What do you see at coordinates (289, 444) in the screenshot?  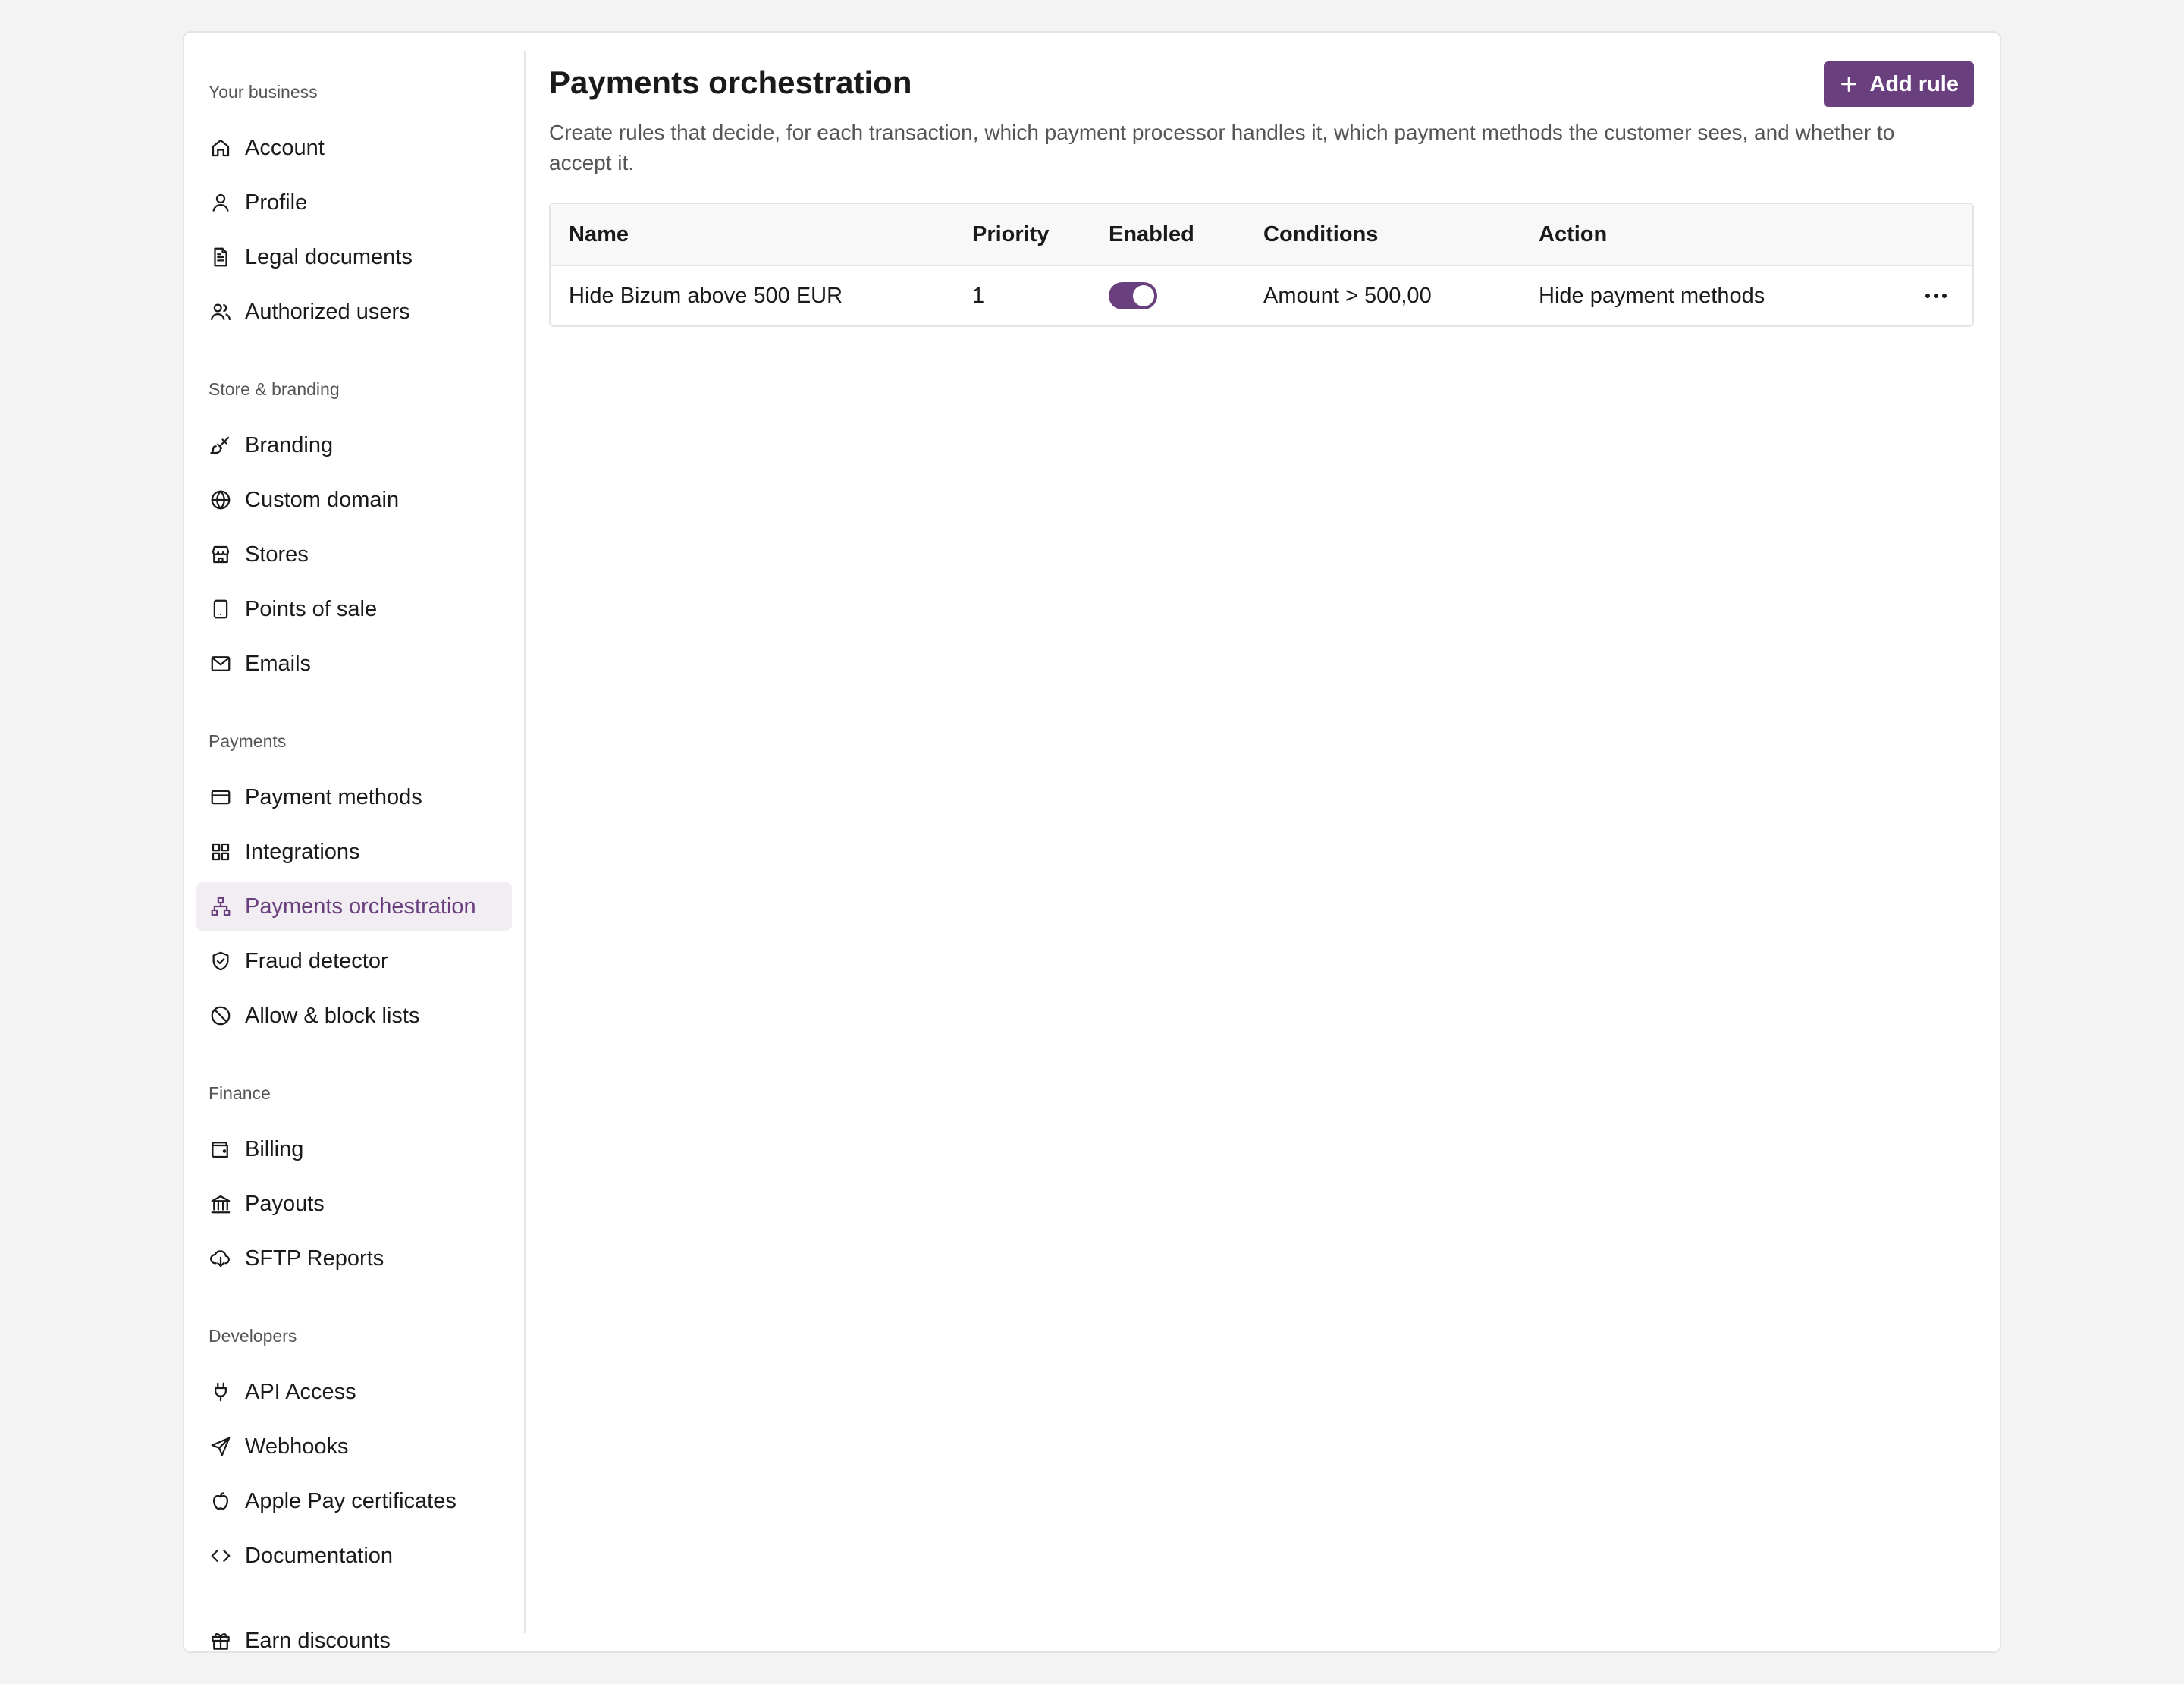 I see `sidebar-item-label: Branding` at bounding box center [289, 444].